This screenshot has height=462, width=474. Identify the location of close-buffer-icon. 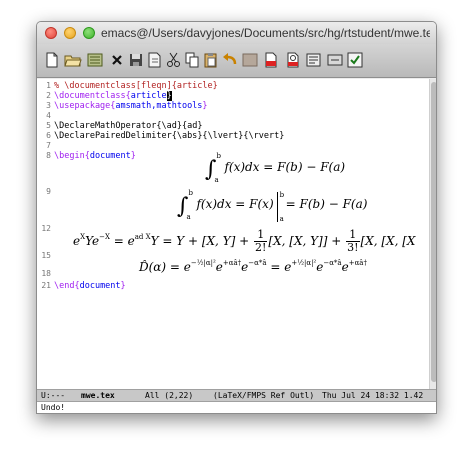
(117, 60).